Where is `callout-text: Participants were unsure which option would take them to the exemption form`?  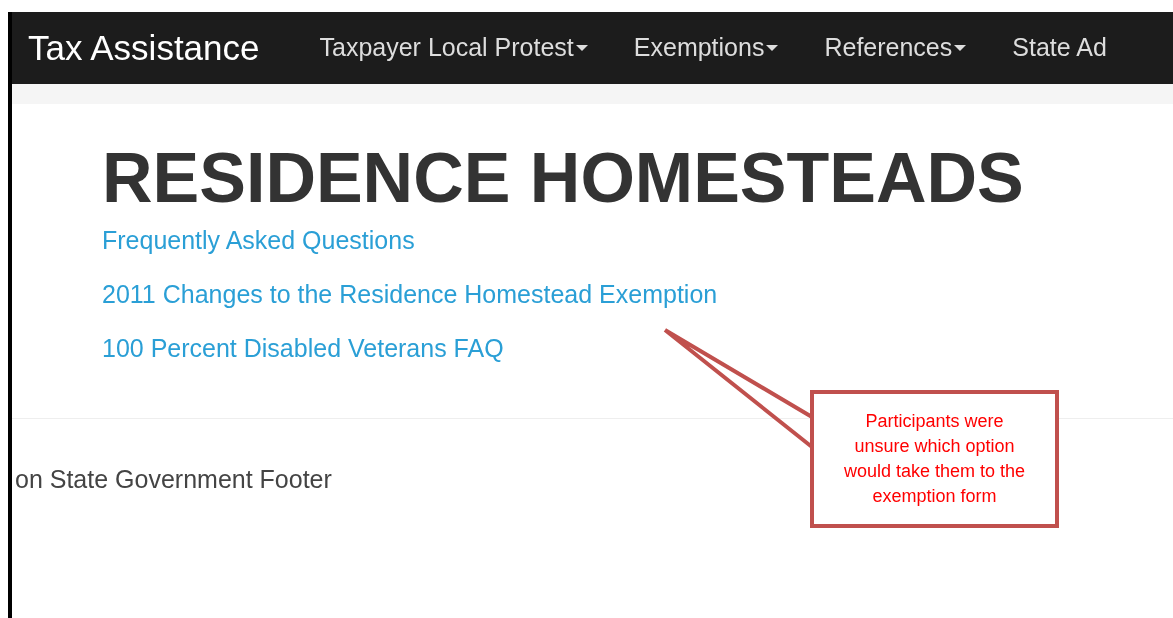
callout-text: Participants were unsure which option would take them to the exemption form is located at coordinates (934, 459).